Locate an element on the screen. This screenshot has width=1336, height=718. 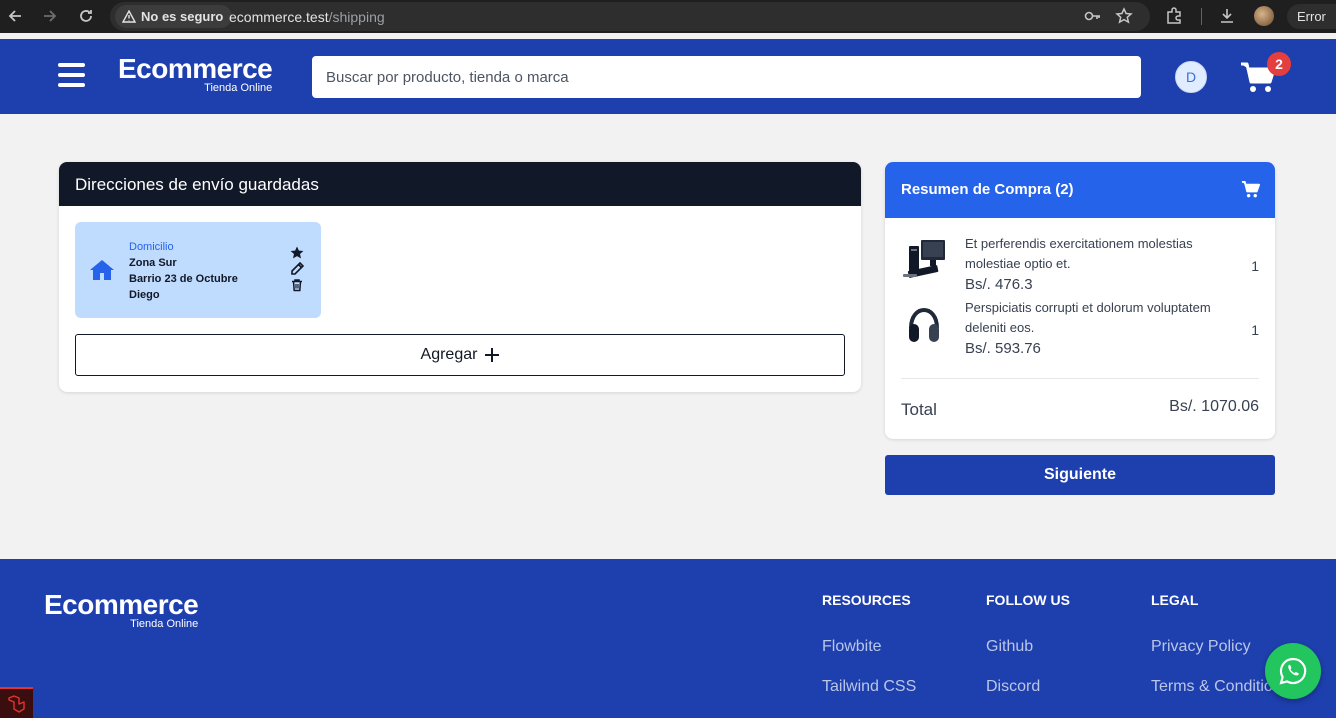
security-chip: No es seguro is located at coordinates (174, 16).